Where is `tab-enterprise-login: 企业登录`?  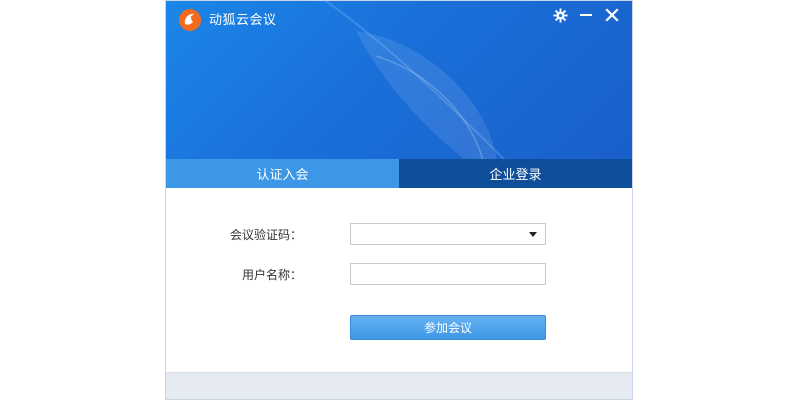 tab-enterprise-login: 企业登录 is located at coordinates (515, 173).